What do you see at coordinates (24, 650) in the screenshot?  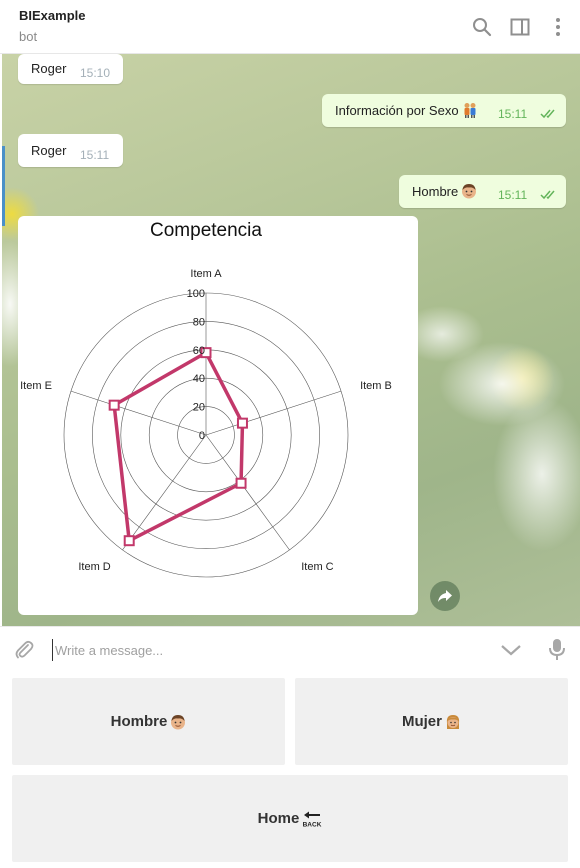 I see `attach-paperclip-icon` at bounding box center [24, 650].